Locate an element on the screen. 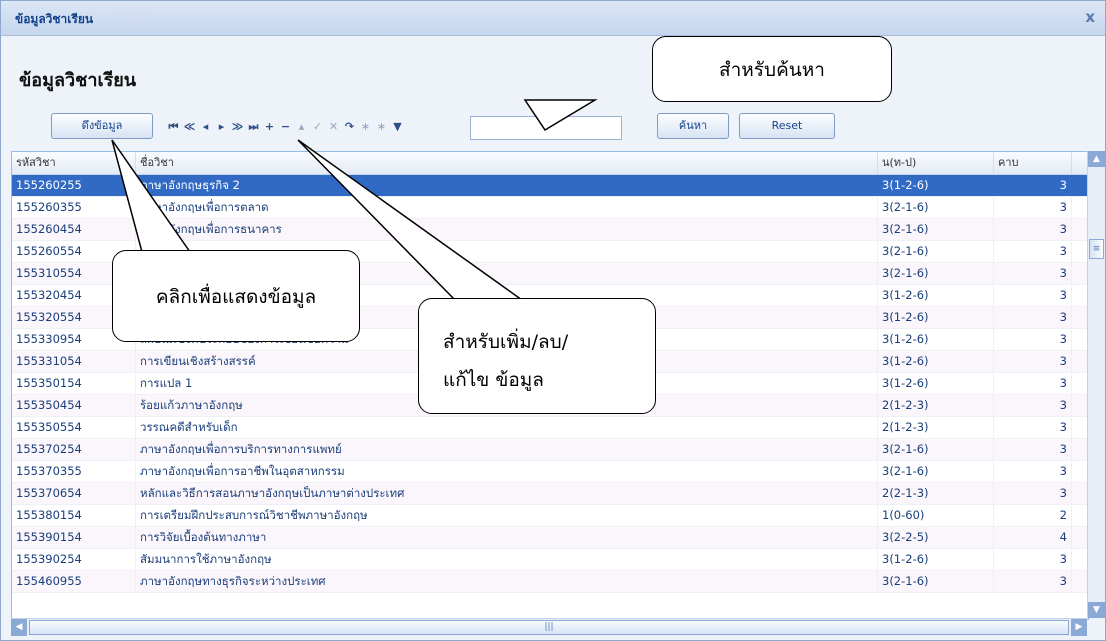 This screenshot has height=641, width=1106. nav-next-page-icon: ≫ is located at coordinates (237, 127).